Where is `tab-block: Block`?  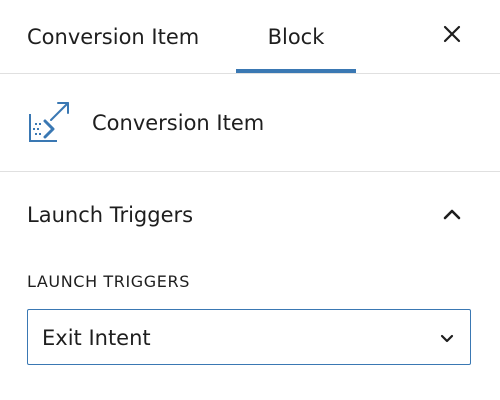
tab-block: Block is located at coordinates (296, 36).